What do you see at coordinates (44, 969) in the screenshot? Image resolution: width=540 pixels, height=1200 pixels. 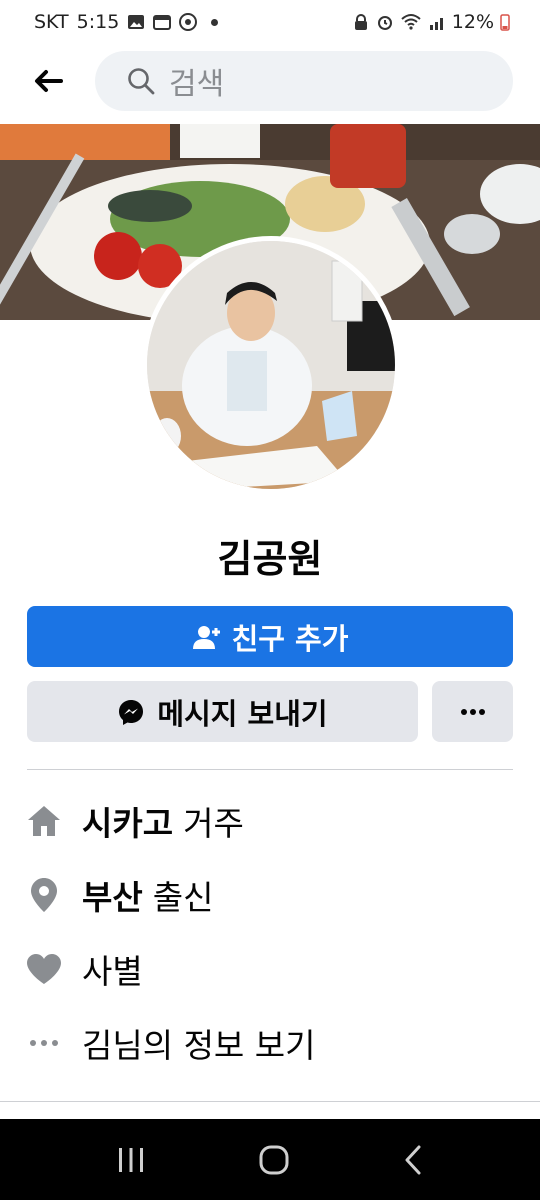 I see `heart-icon` at bounding box center [44, 969].